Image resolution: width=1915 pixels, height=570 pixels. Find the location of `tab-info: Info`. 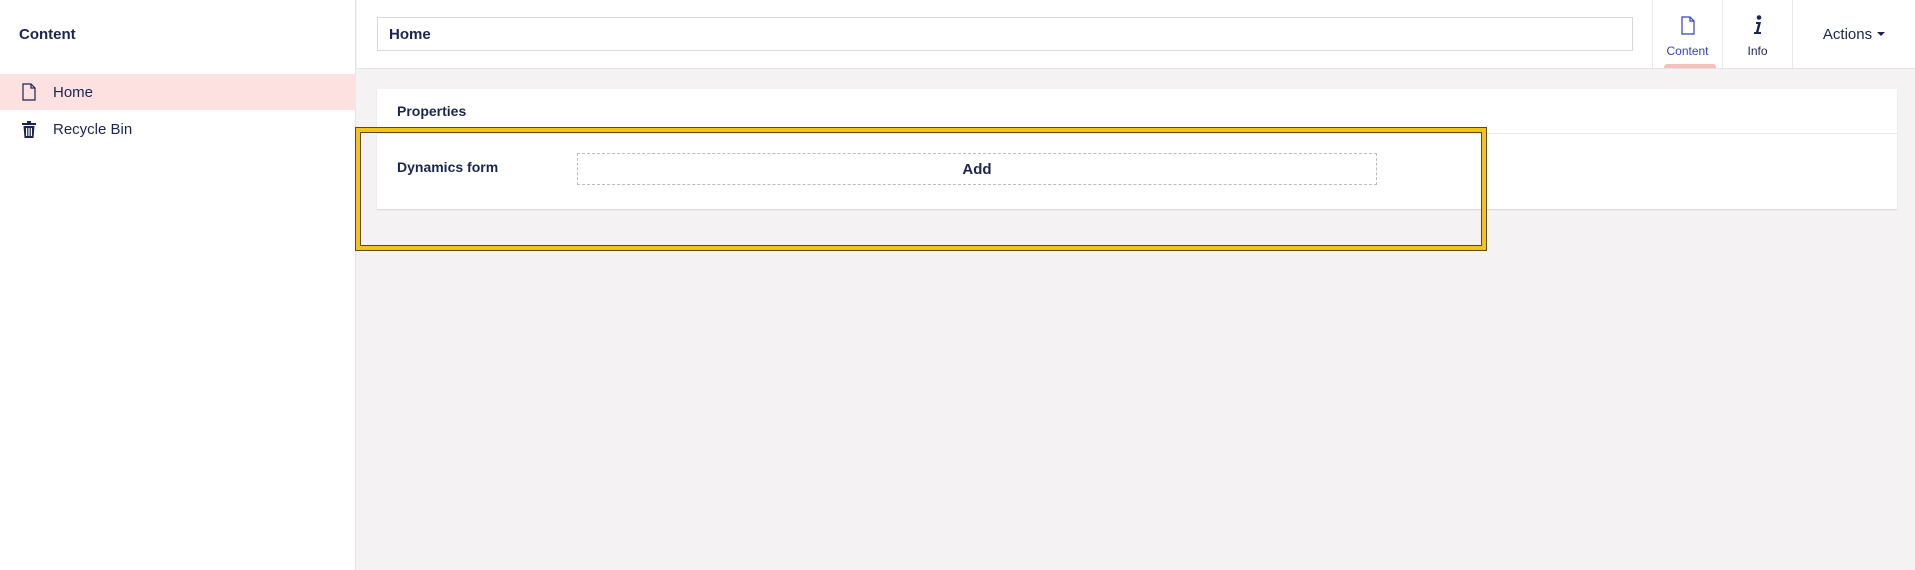

tab-info: Info is located at coordinates (1757, 34).